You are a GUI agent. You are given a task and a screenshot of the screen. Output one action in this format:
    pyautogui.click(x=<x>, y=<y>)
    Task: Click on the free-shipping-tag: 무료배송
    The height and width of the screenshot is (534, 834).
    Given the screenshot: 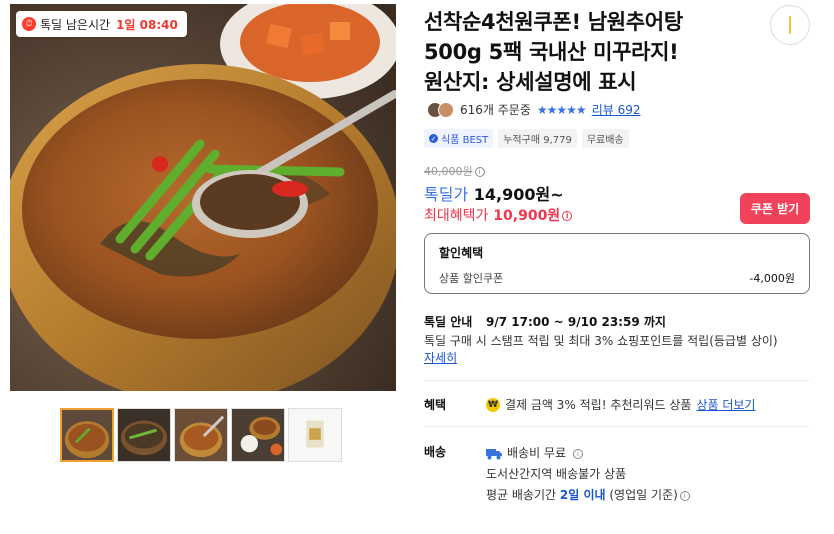 What is the action you would take?
    pyautogui.click(x=605, y=138)
    